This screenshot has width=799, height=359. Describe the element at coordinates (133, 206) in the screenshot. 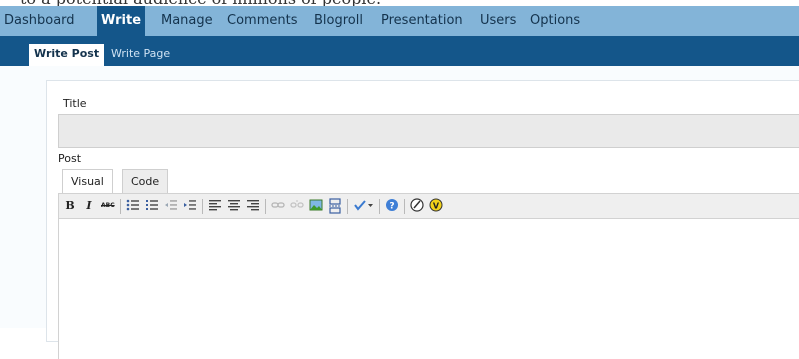

I see `bulleted-list-icon` at that location.